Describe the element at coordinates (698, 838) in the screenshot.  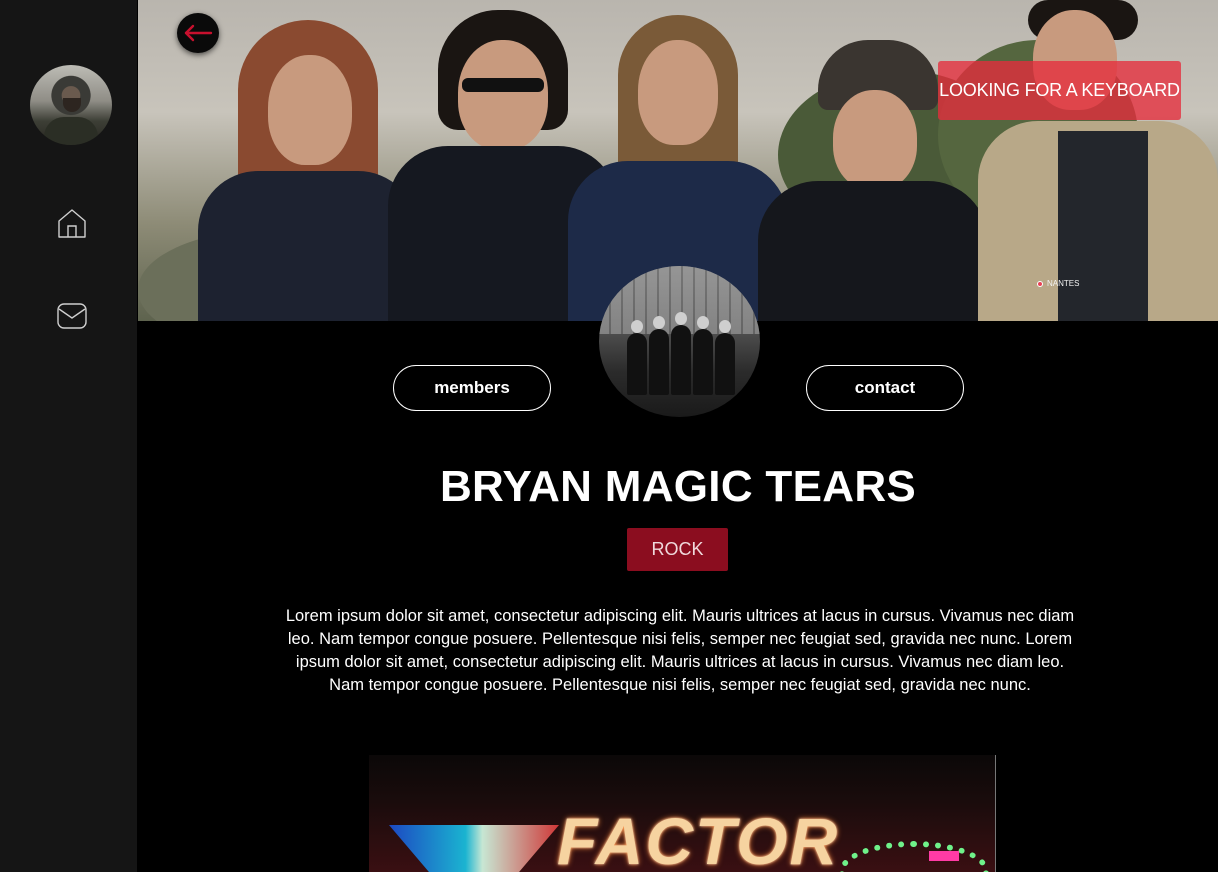
I see `sign-text: FACTOR` at that location.